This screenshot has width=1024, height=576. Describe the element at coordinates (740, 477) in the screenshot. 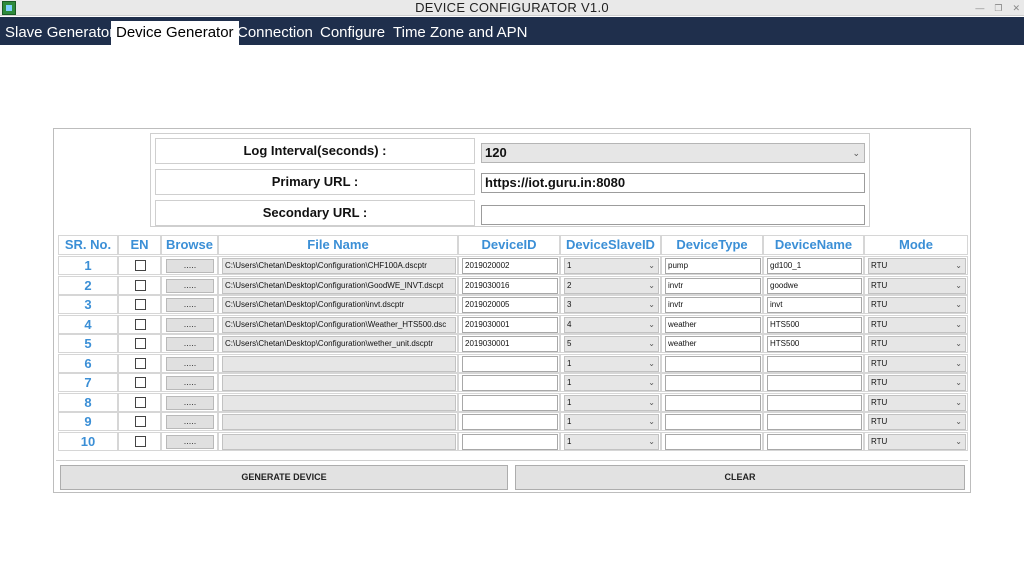

I see `clear-button: CLEAR` at that location.